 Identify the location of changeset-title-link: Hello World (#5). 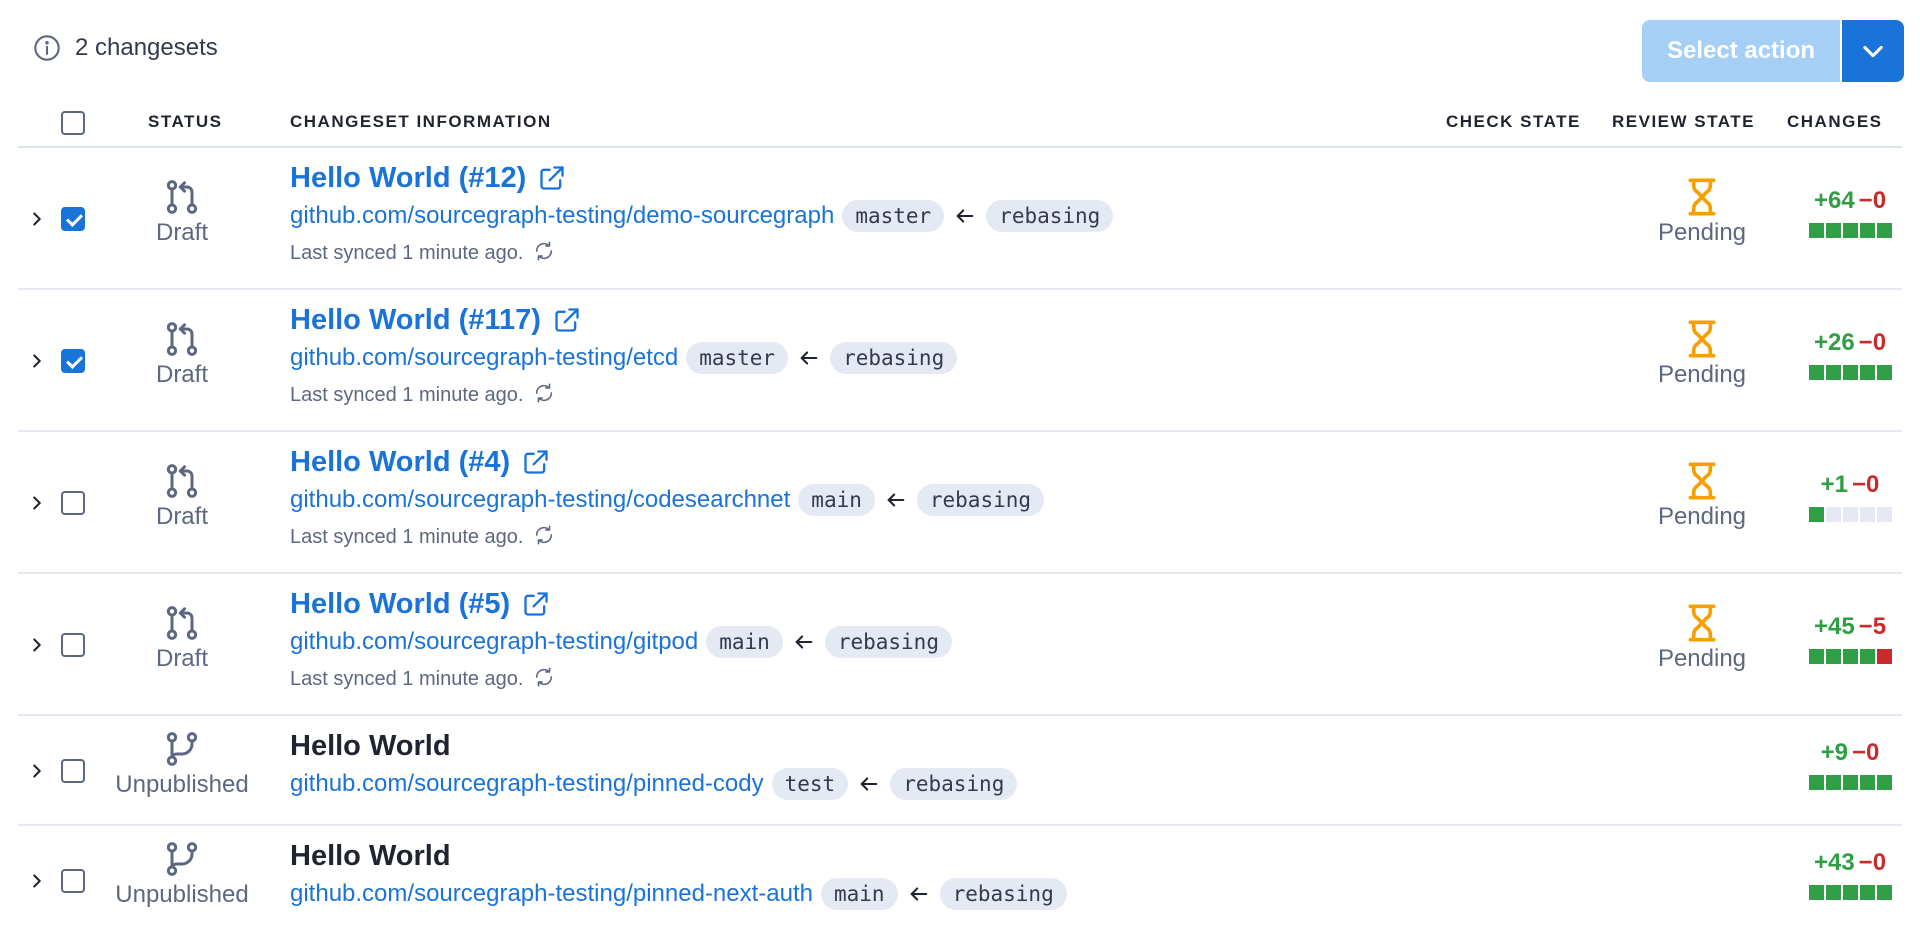
(400, 604).